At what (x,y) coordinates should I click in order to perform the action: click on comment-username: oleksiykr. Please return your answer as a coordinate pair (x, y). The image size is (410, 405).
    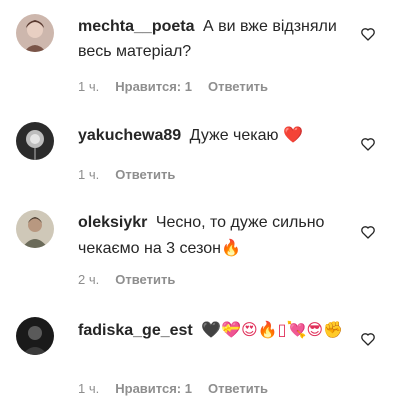
    Looking at the image, I should click on (112, 222).